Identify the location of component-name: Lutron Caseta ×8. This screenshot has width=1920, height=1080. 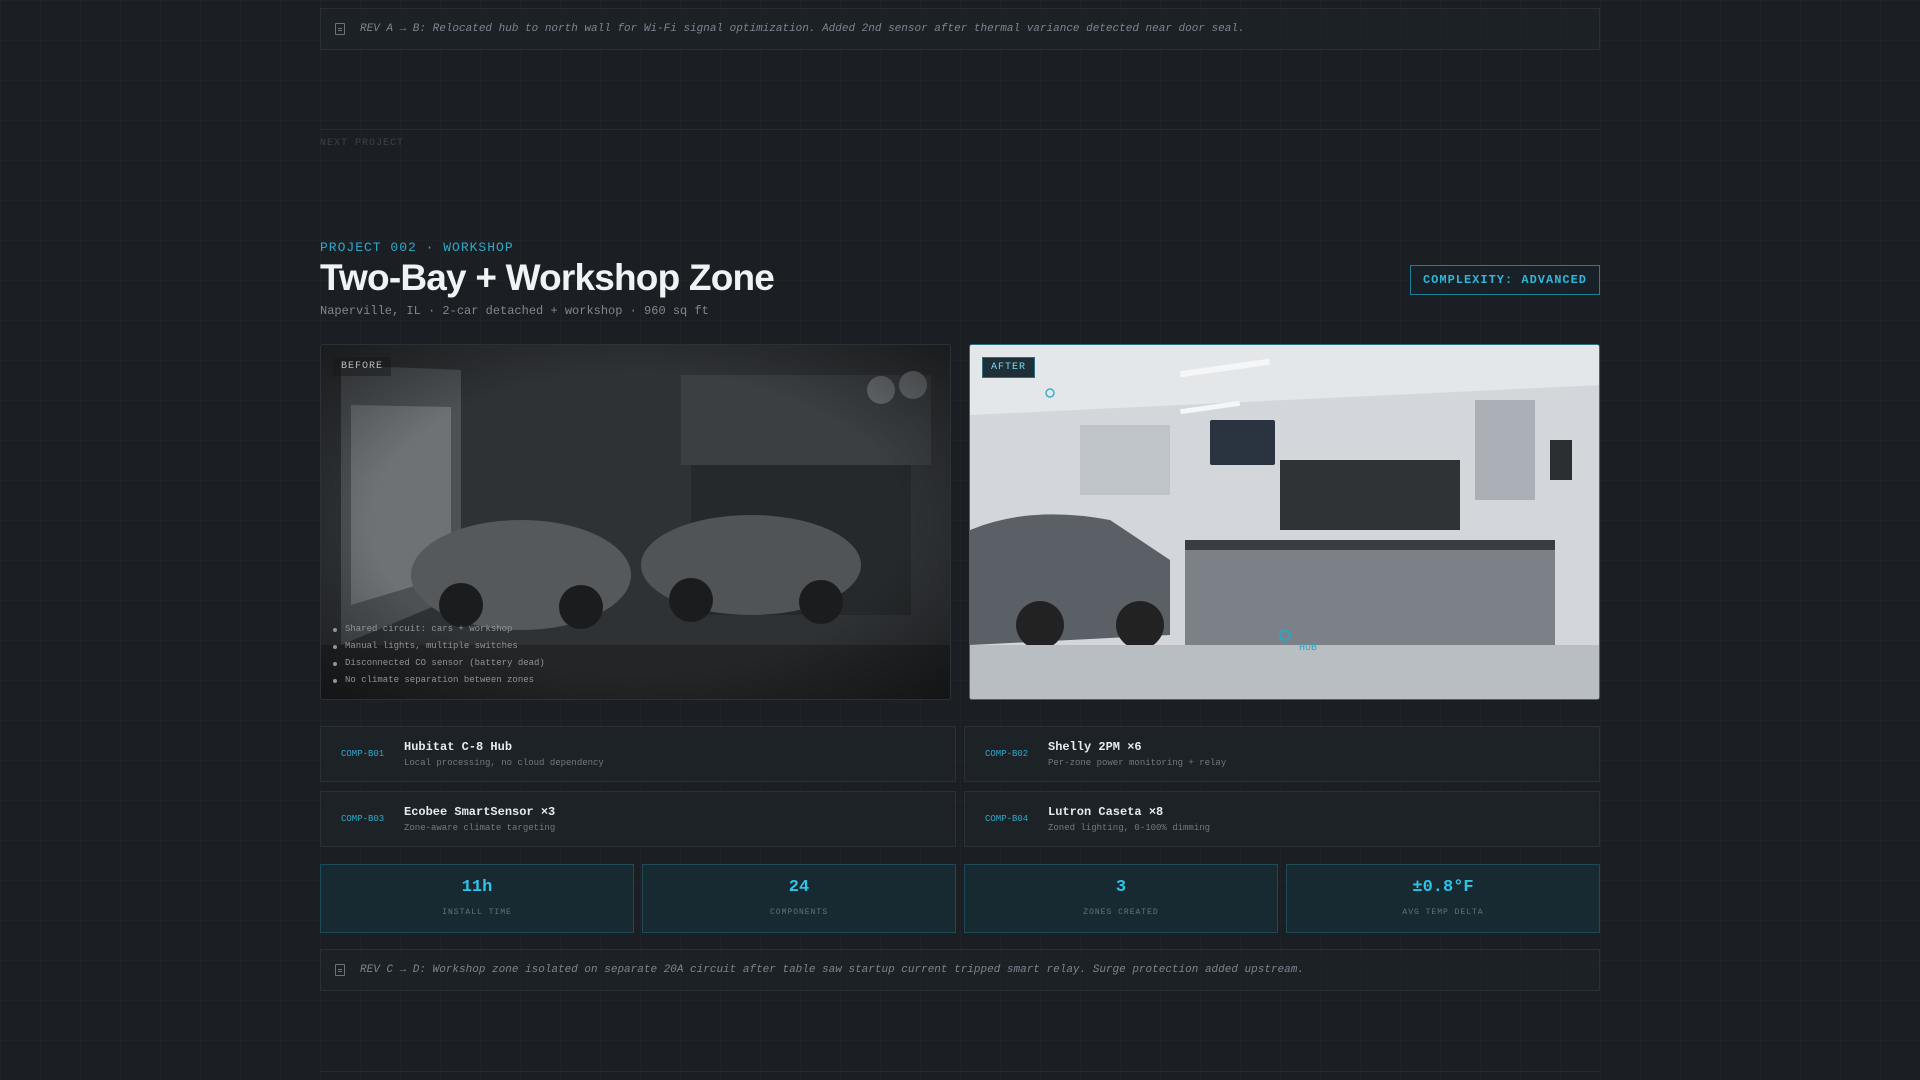
(1106, 812).